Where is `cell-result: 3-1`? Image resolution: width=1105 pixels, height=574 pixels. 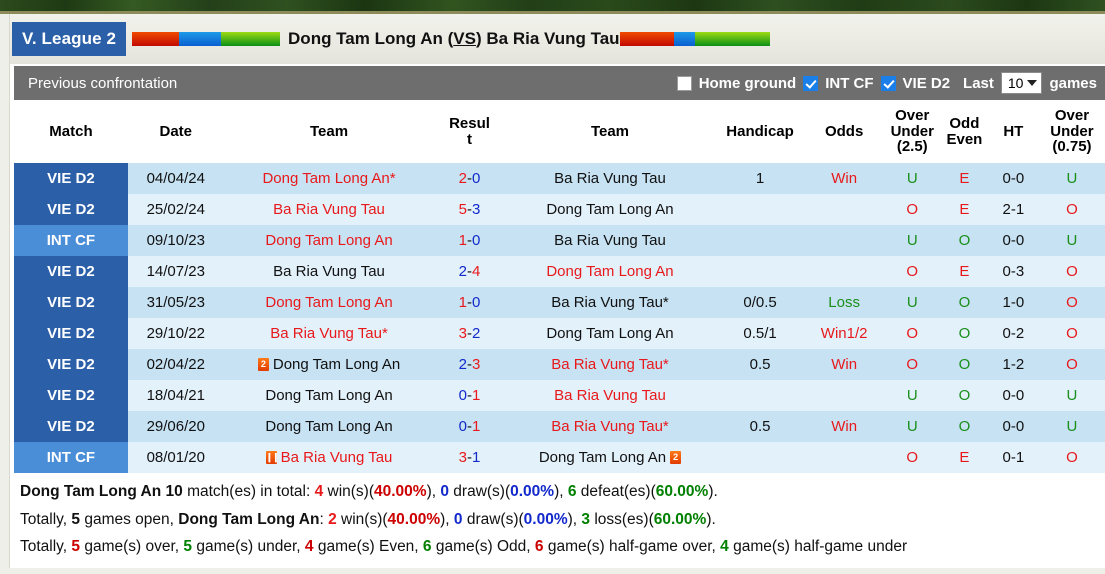 cell-result: 3-1 is located at coordinates (469, 457).